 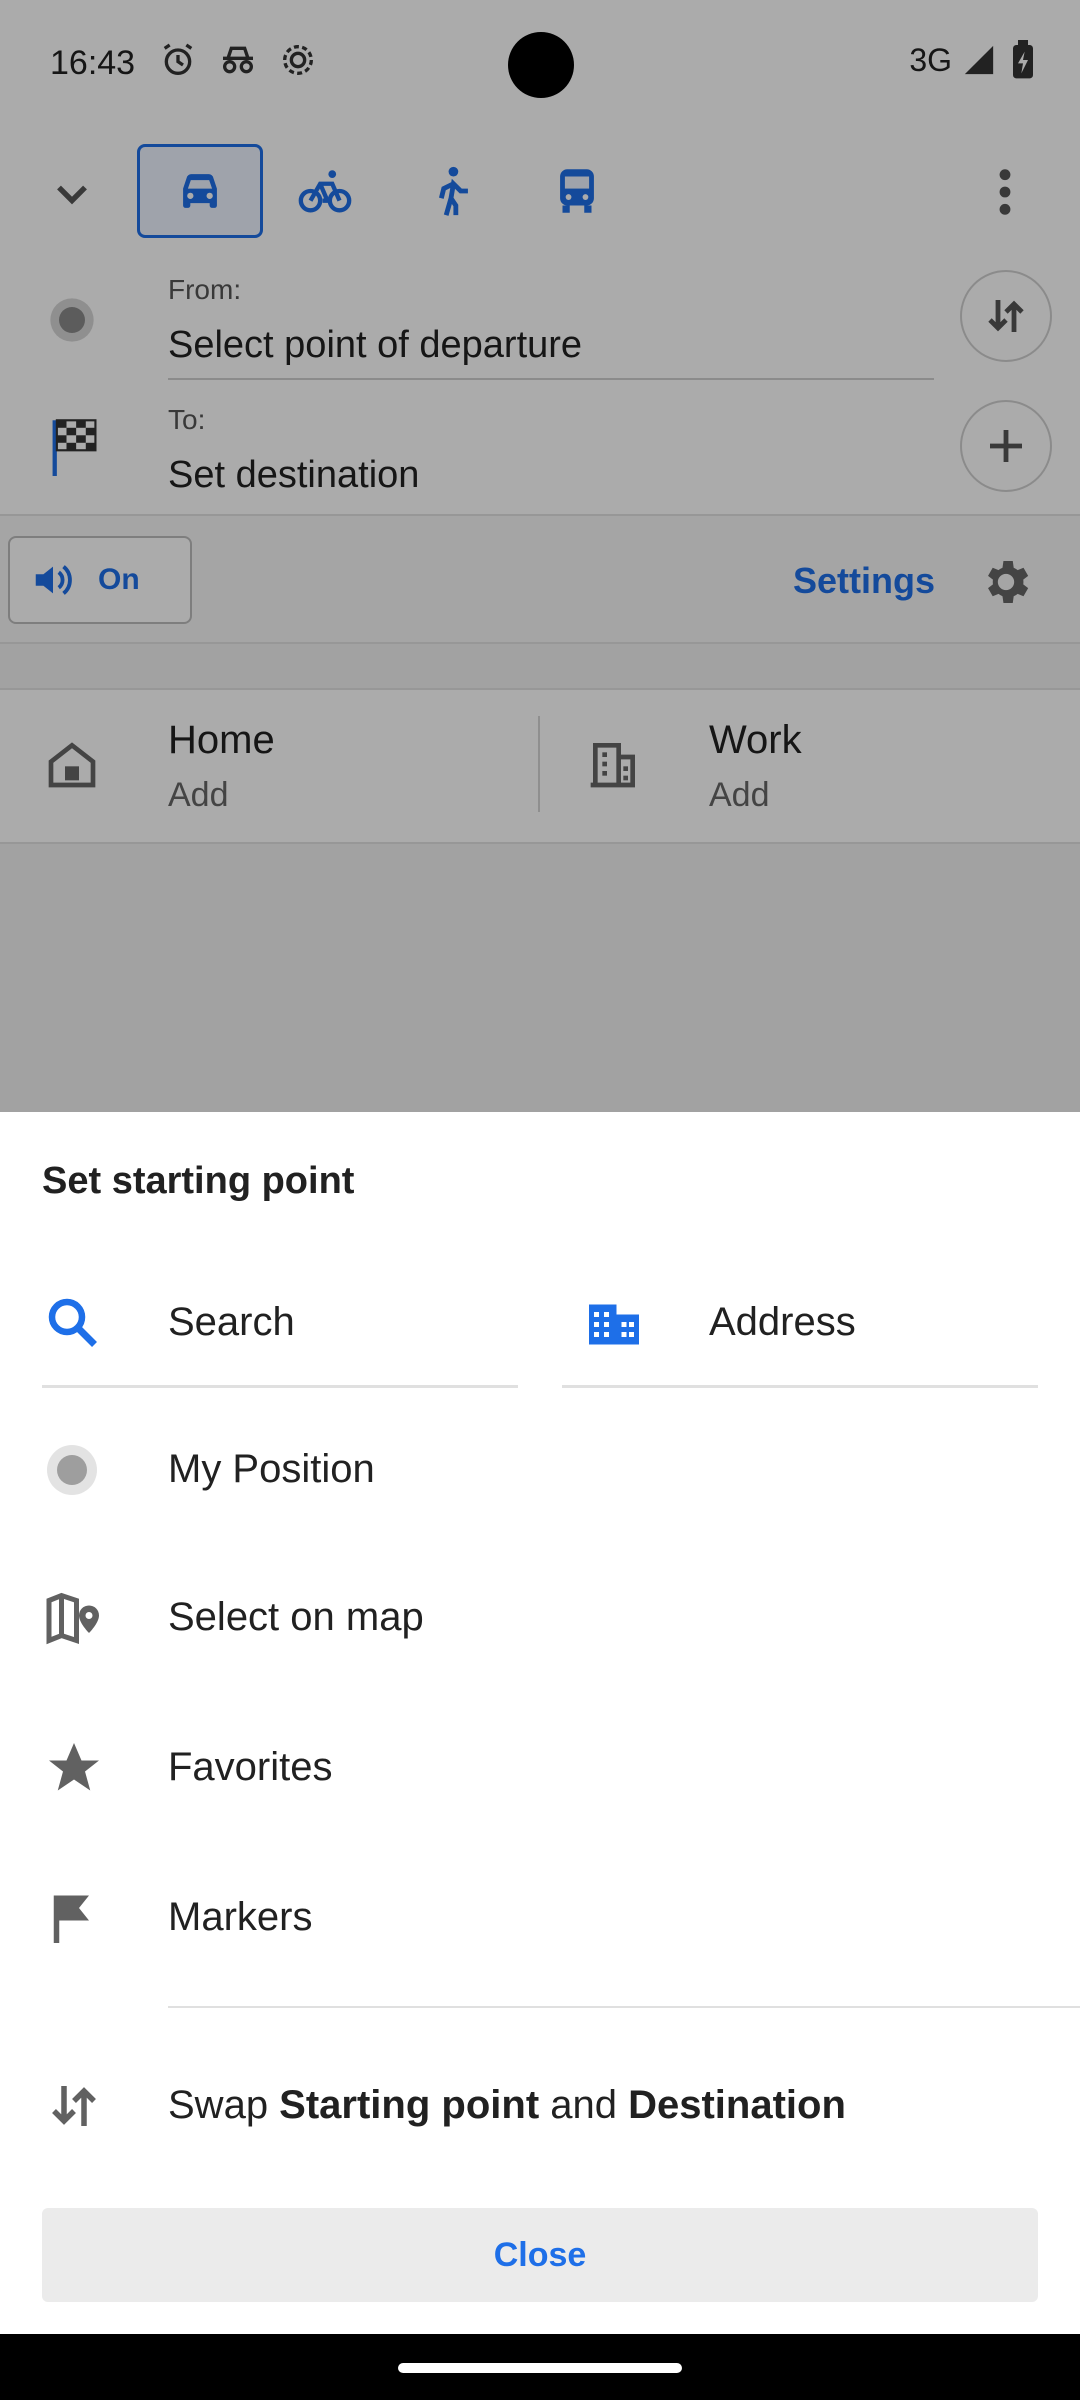 What do you see at coordinates (409, 2105) in the screenshot?
I see `swap-start-text: Starting point` at bounding box center [409, 2105].